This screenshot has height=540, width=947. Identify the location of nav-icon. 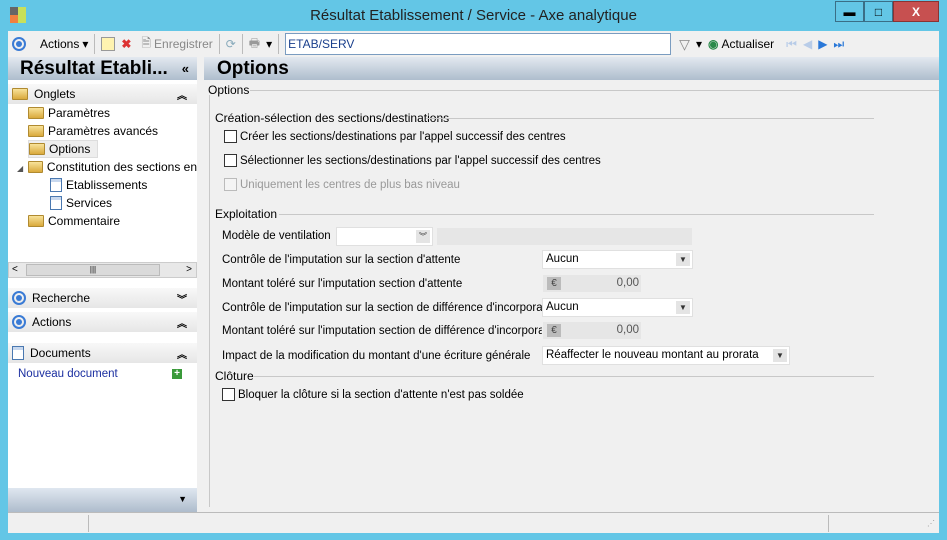
(19, 44).